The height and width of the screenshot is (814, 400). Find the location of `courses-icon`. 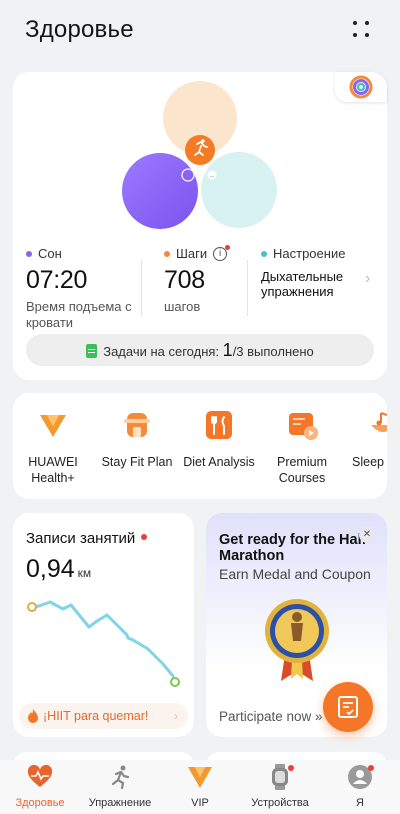

courses-icon is located at coordinates (302, 425).